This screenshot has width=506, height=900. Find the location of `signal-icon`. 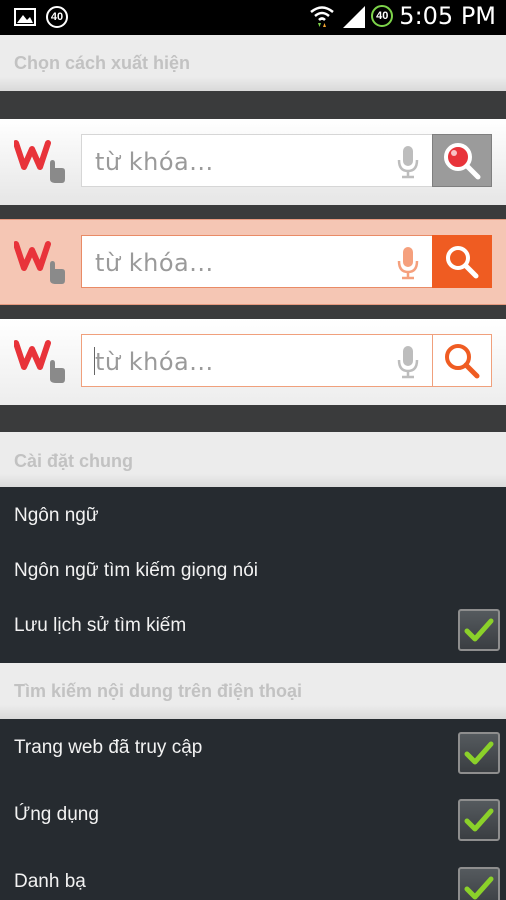

signal-icon is located at coordinates (354, 17).